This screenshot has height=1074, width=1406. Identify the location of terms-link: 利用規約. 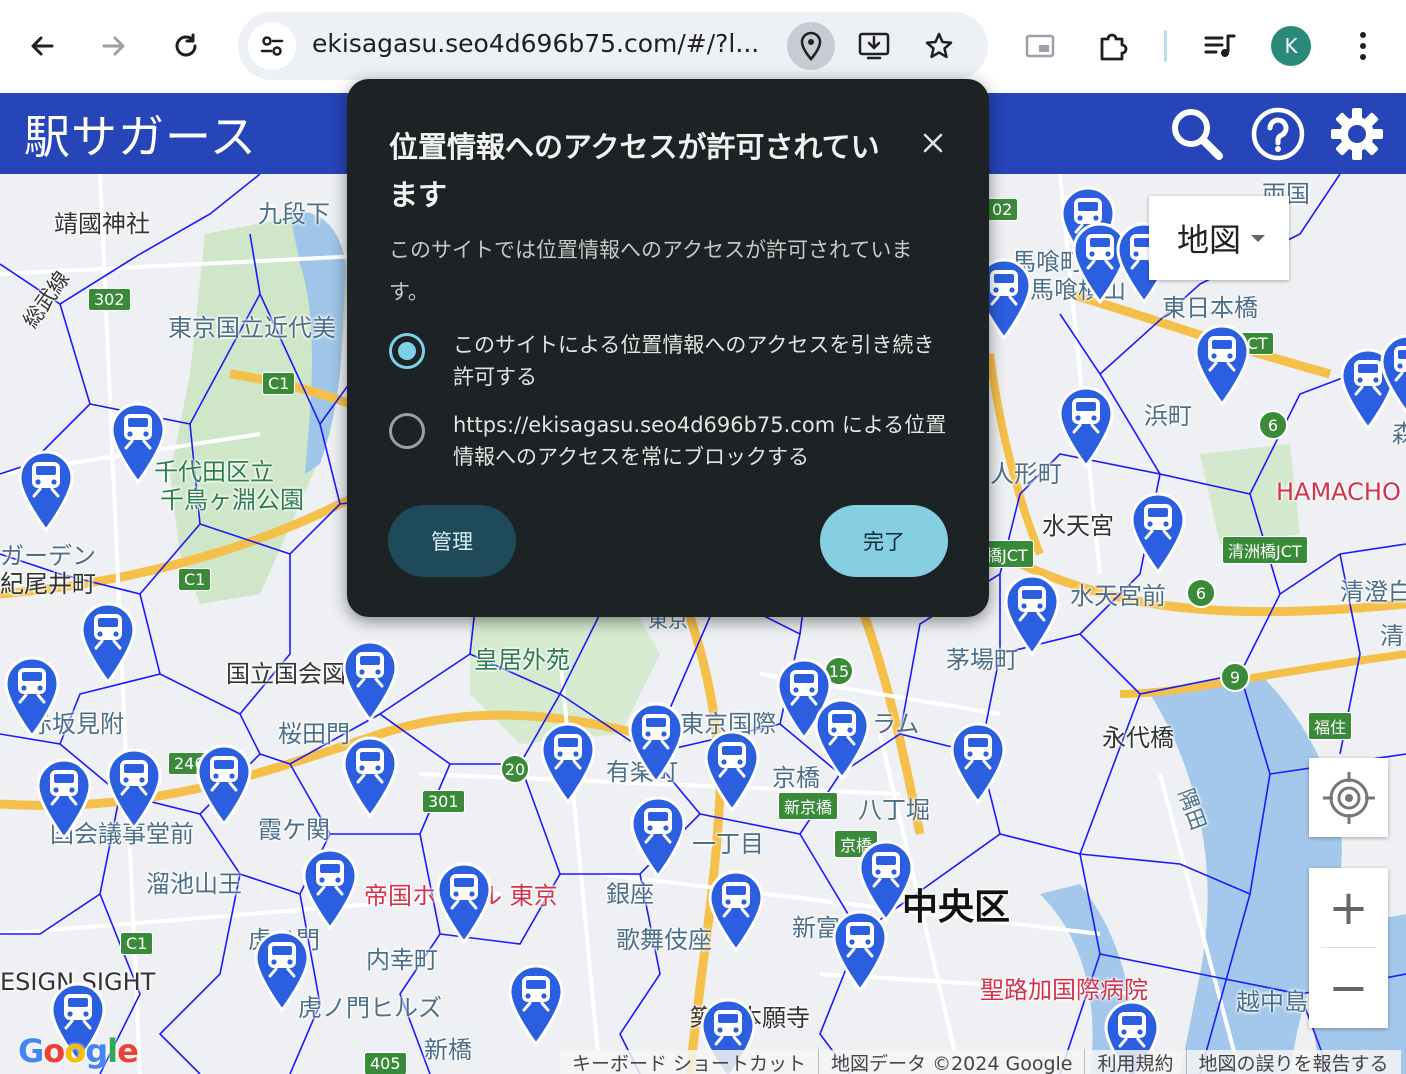
(1136, 1061).